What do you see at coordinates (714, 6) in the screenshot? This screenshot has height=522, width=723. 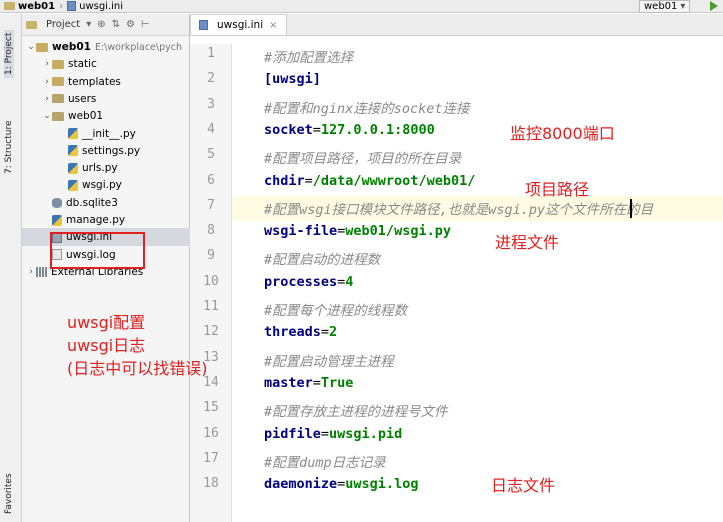 I see `run-icon` at bounding box center [714, 6].